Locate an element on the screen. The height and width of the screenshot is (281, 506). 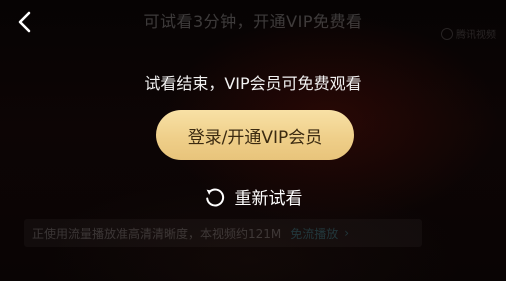
watermark-text: 腾讯视频 is located at coordinates (476, 35).